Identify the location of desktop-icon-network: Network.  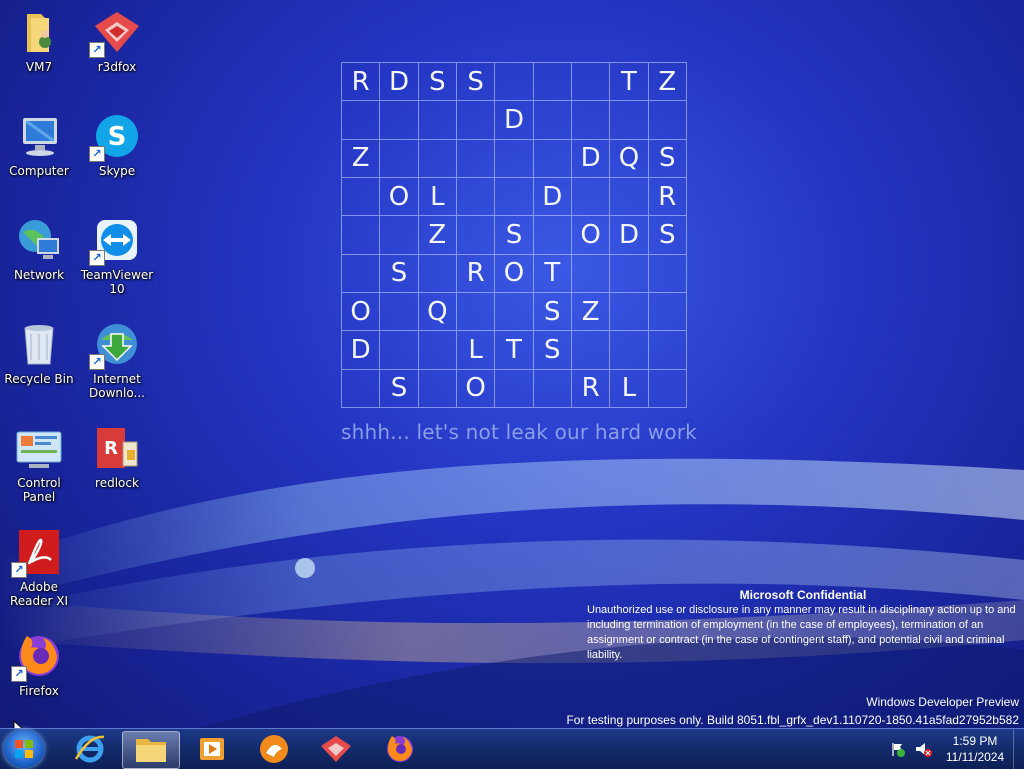
(39, 249).